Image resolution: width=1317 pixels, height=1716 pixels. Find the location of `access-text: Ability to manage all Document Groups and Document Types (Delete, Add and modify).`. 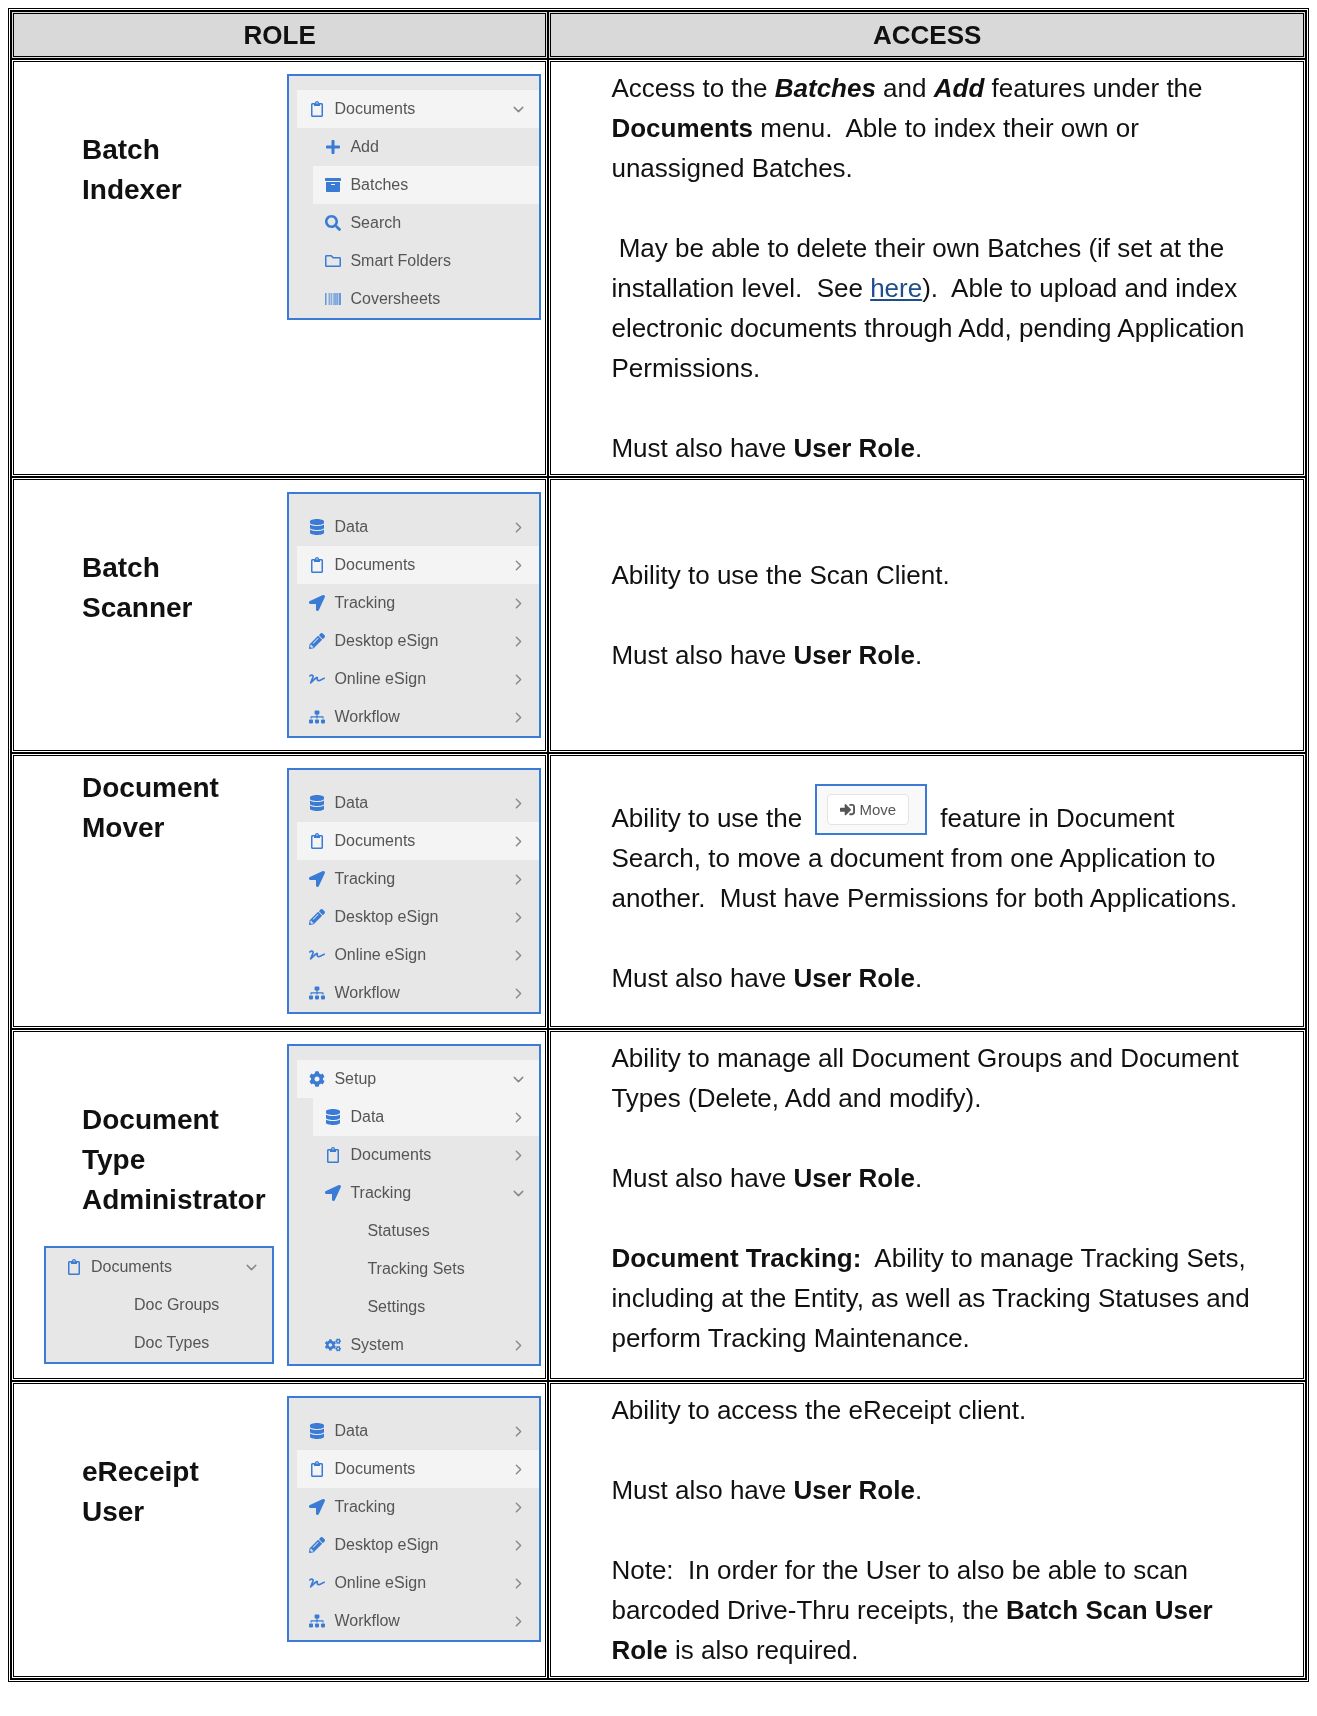

access-text: Ability to manage all Document Groups and Document Types (Delete, Add and modify). is located at coordinates (925, 1078).